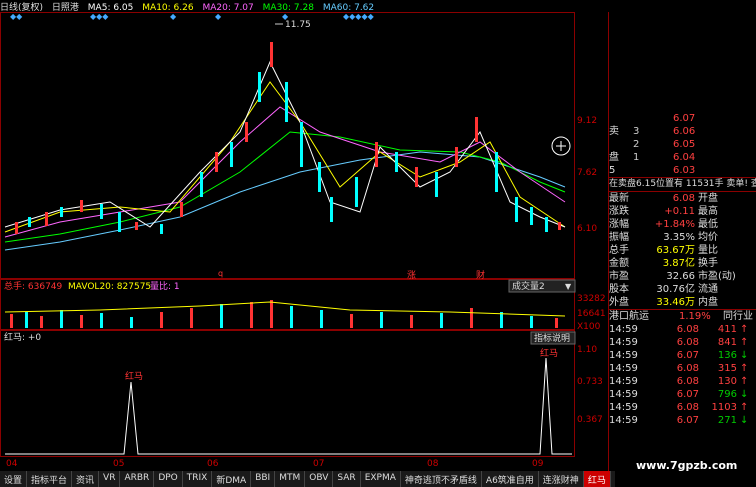  What do you see at coordinates (727, 394) in the screenshot?
I see `tick-volume: 796` at bounding box center [727, 394].